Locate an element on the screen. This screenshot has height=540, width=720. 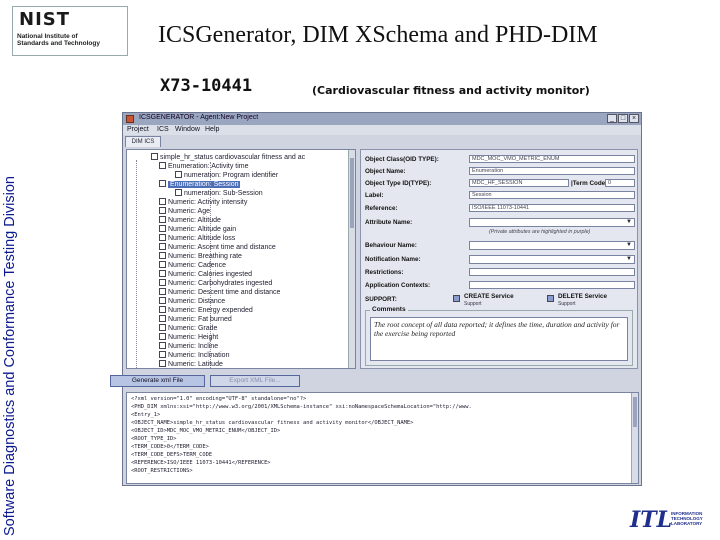
close-icon: × is located at coordinates (634, 118).